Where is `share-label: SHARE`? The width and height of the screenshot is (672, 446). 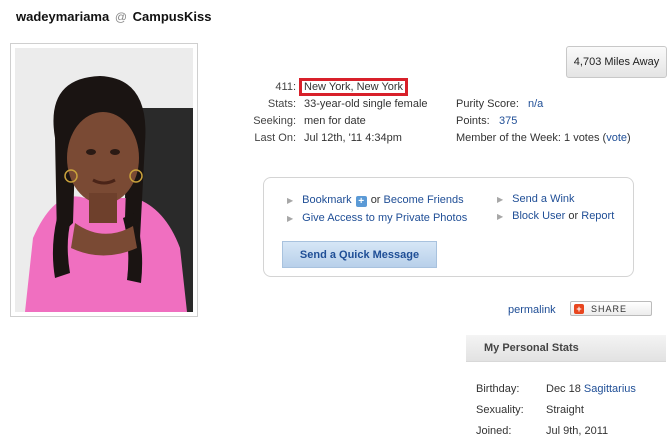
share-label: SHARE is located at coordinates (609, 308).